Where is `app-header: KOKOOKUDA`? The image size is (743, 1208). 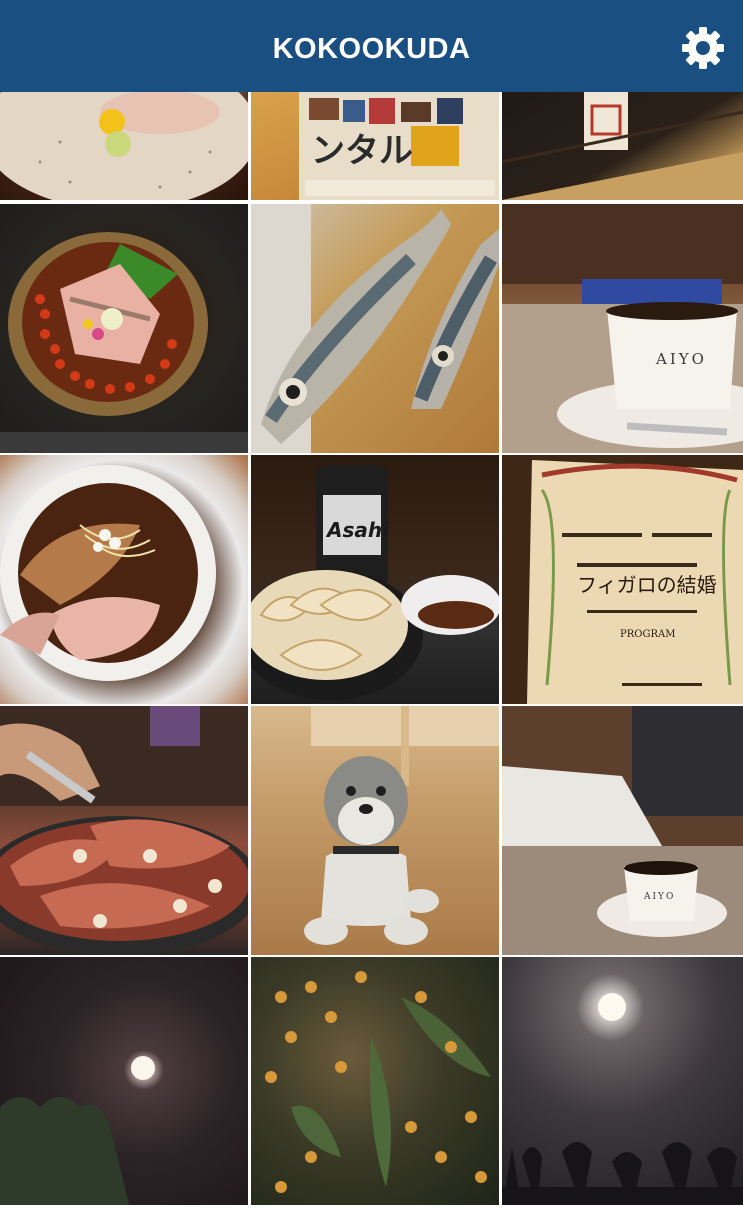
app-header: KOKOOKUDA is located at coordinates (371, 46).